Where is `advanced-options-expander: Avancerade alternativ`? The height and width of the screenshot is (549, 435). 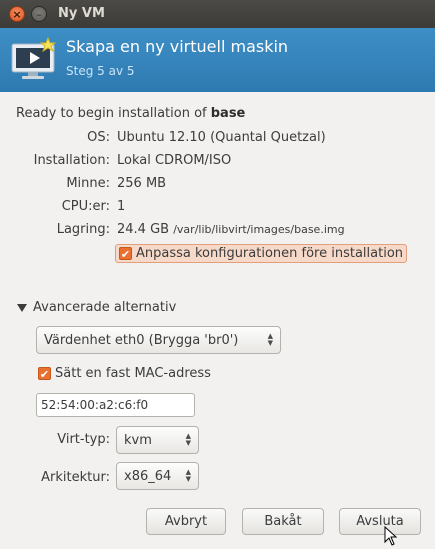
advanced-options-expander: Avancerade alternativ is located at coordinates (96, 307).